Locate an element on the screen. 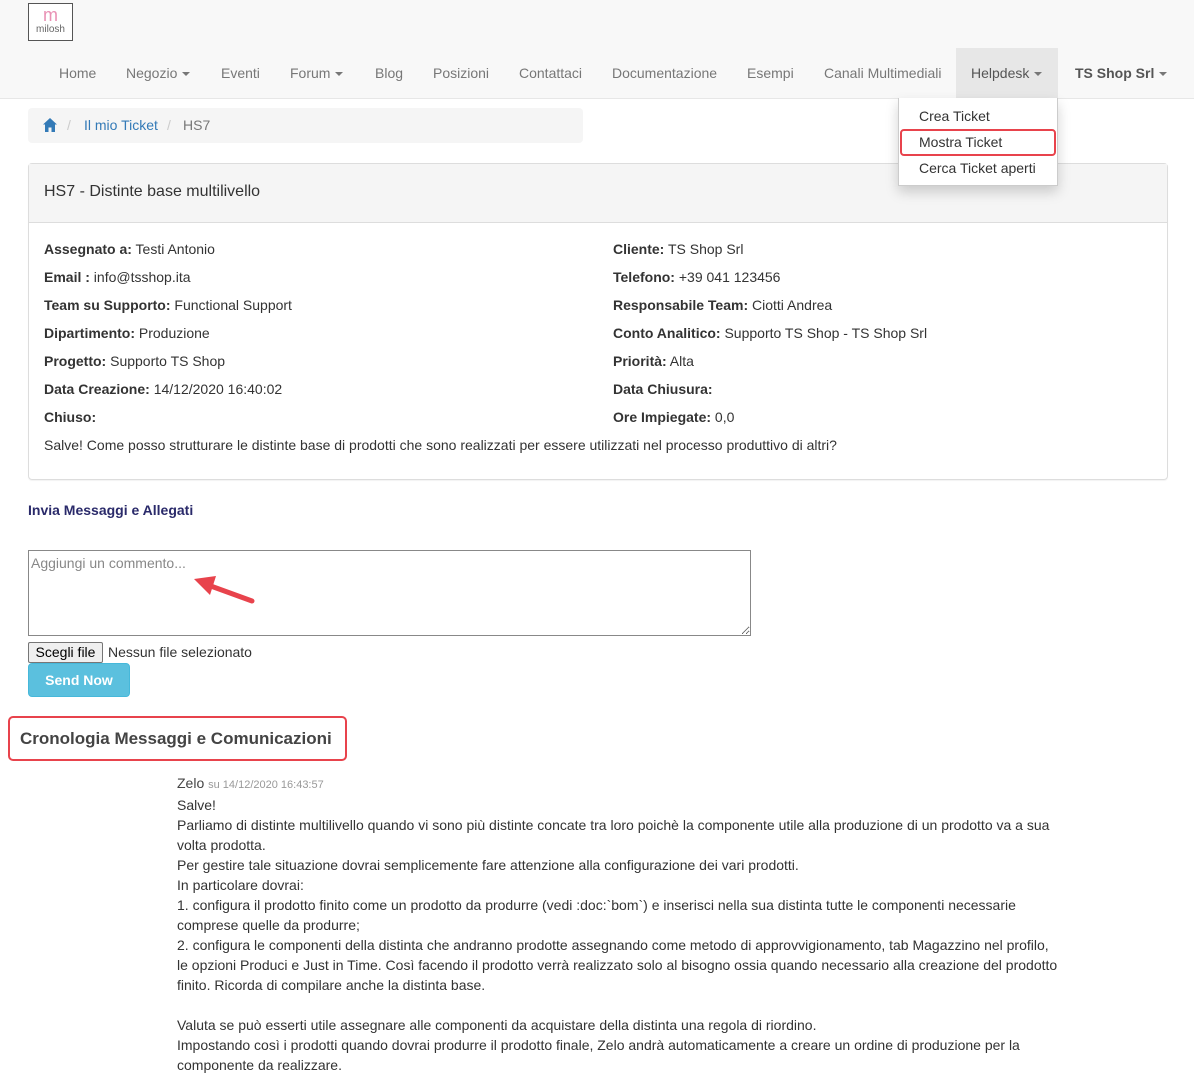 Image resolution: width=1194 pixels, height=1090 pixels. field-label: Data Chiusura: is located at coordinates (663, 389).